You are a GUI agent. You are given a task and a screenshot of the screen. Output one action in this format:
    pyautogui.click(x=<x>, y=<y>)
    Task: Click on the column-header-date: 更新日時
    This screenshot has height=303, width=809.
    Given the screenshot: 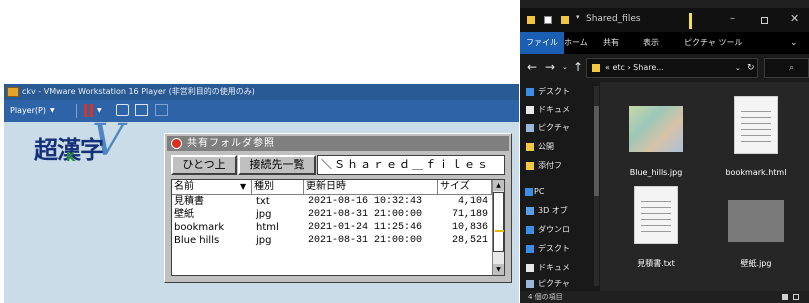 What is the action you would take?
    pyautogui.click(x=371, y=187)
    